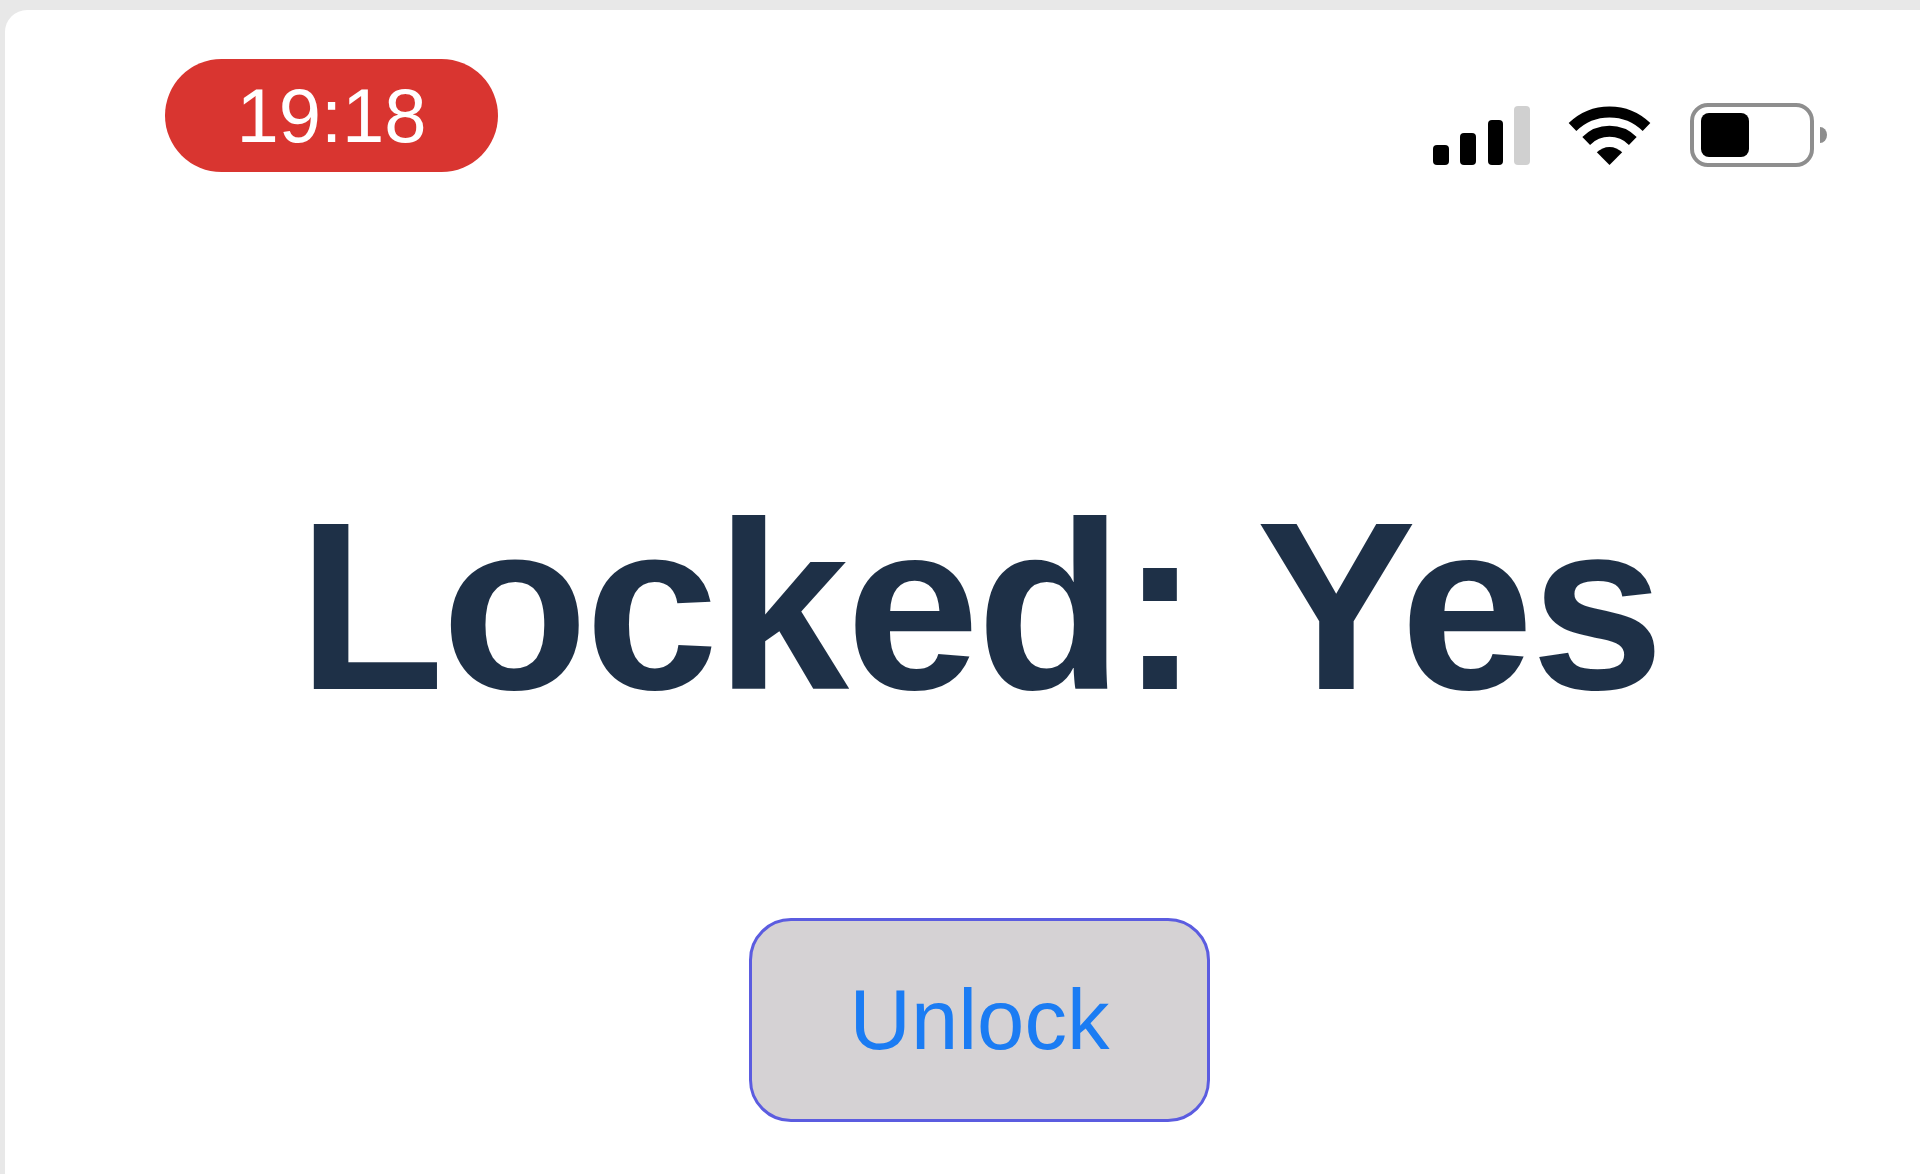 The width and height of the screenshot is (1920, 1174). I want to click on battery-icon, so click(1758, 135).